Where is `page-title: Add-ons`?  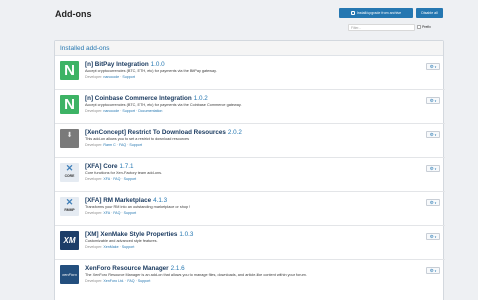 page-title: Add-ons is located at coordinates (73, 14).